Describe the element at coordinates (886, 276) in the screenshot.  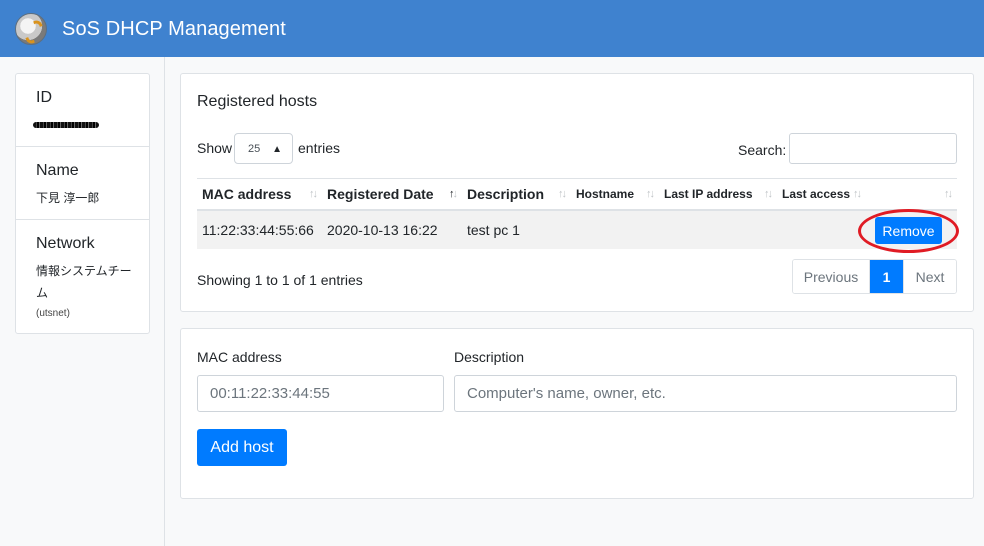
I see `pagination-page-1: 1` at that location.